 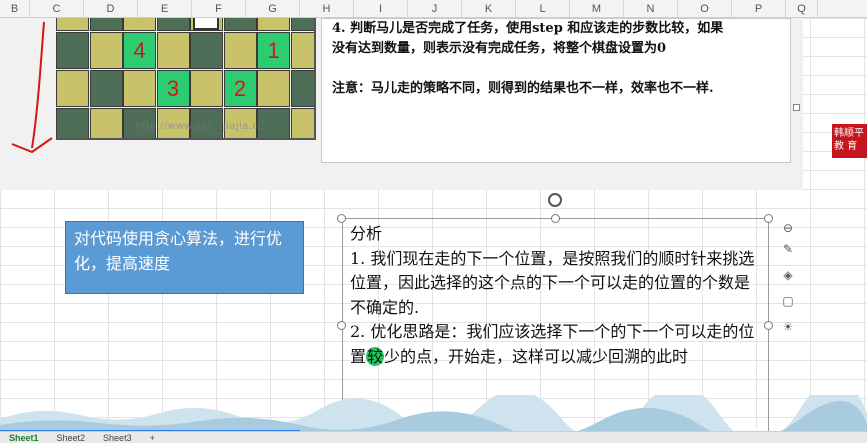 What do you see at coordinates (57, 9) in the screenshot?
I see `column-header-c: C` at bounding box center [57, 9].